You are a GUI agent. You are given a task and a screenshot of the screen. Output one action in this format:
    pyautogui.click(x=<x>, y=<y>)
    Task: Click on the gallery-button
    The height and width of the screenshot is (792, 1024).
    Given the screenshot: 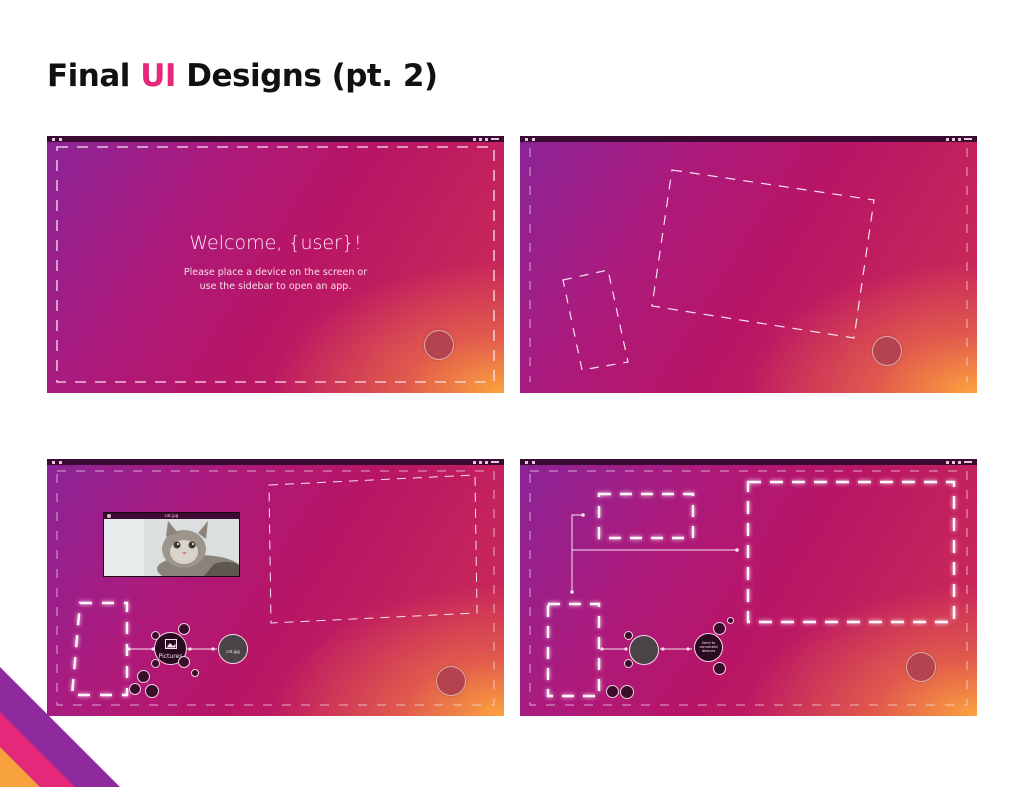 What is the action you would take?
    pyautogui.click(x=135, y=689)
    